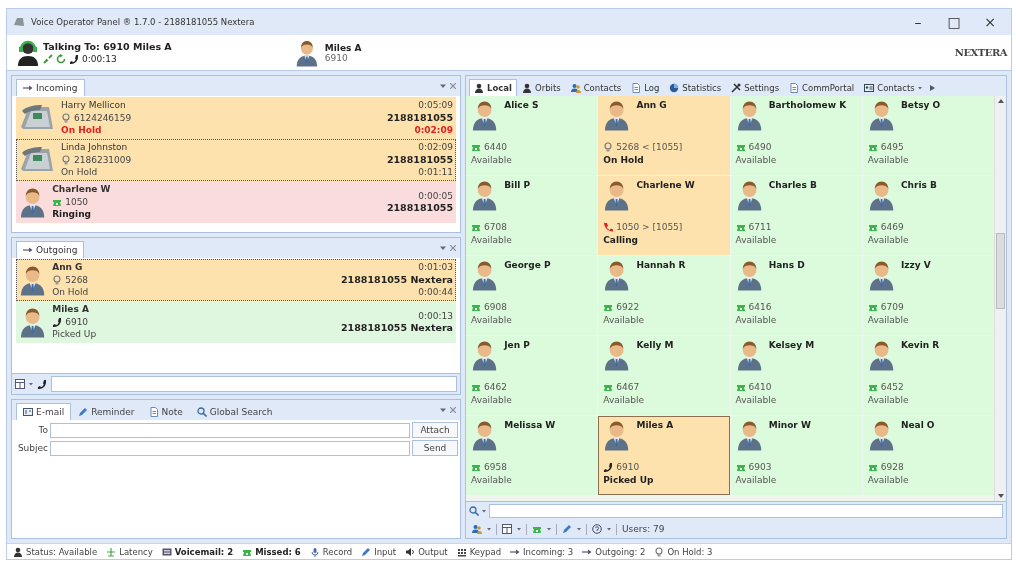  I want to click on contact-card: Bartholomew K 6490 Available, so click(796, 135).